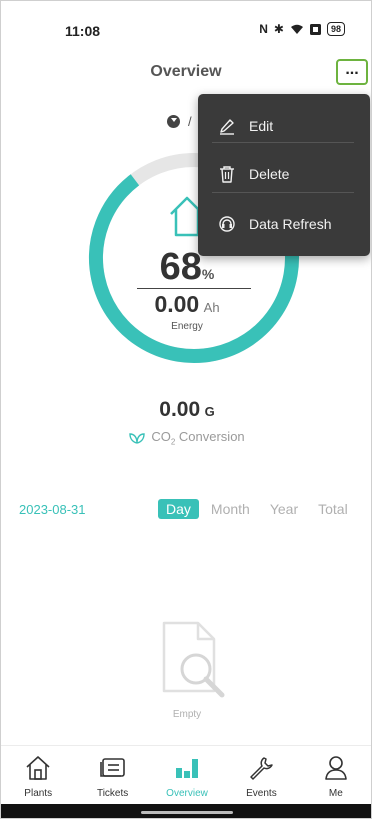  What do you see at coordinates (137, 438) in the screenshot?
I see `leaf-icon` at bounding box center [137, 438].